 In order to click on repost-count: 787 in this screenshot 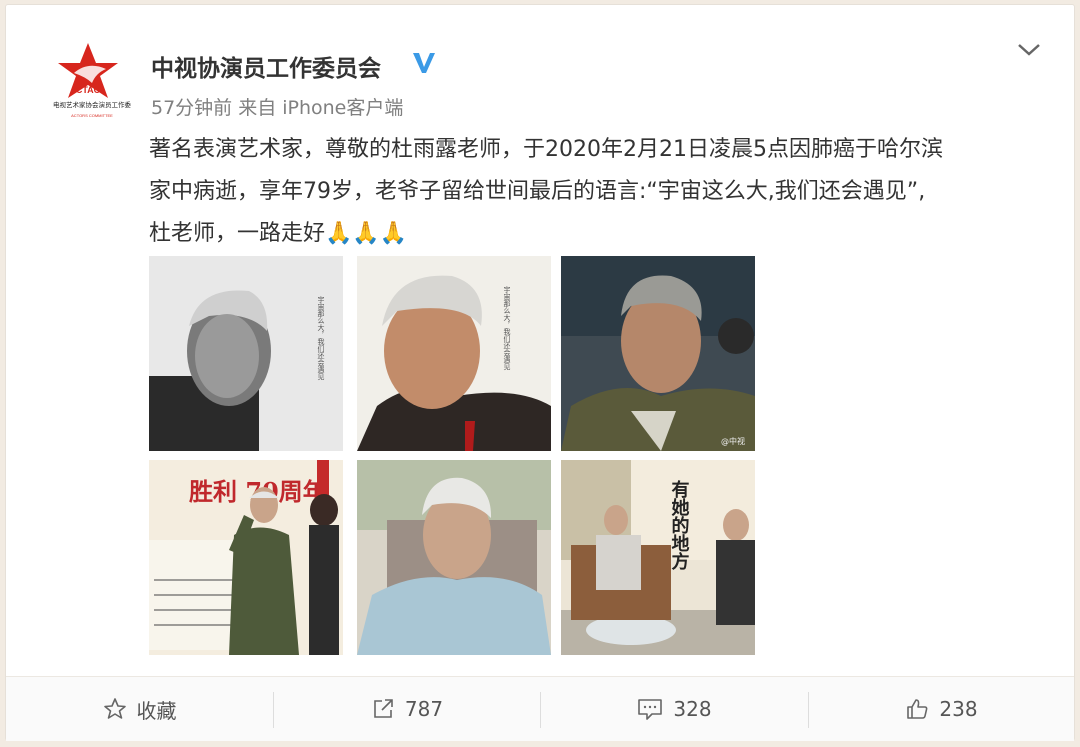, I will do `click(424, 709)`.